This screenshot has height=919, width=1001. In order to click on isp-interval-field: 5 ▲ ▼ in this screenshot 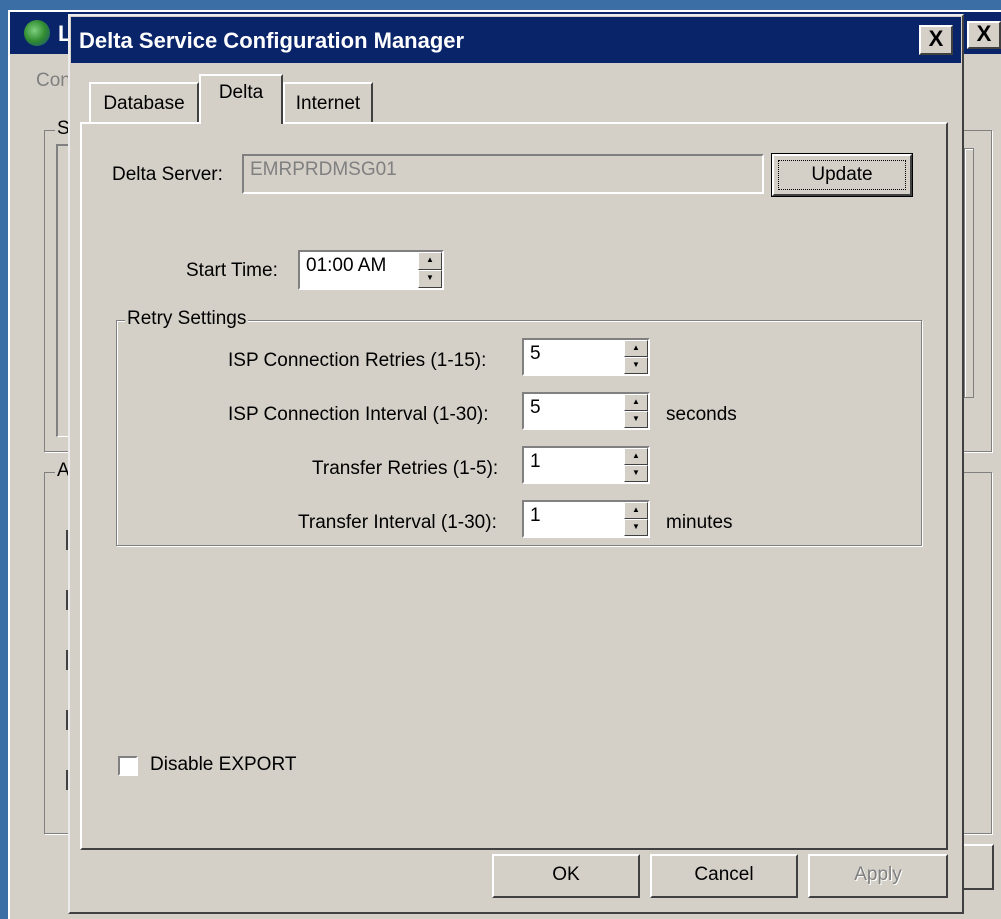, I will do `click(586, 411)`.